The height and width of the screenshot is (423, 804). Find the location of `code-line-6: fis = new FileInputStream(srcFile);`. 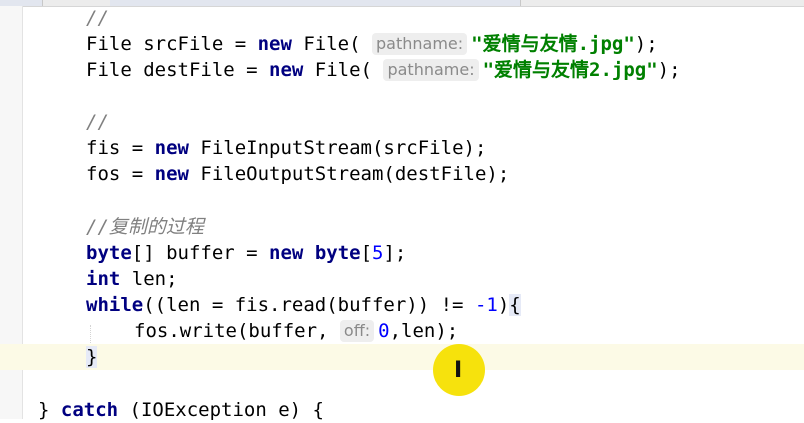

code-line-6: fis = new FileInputStream(srcFile); is located at coordinates (402, 148).